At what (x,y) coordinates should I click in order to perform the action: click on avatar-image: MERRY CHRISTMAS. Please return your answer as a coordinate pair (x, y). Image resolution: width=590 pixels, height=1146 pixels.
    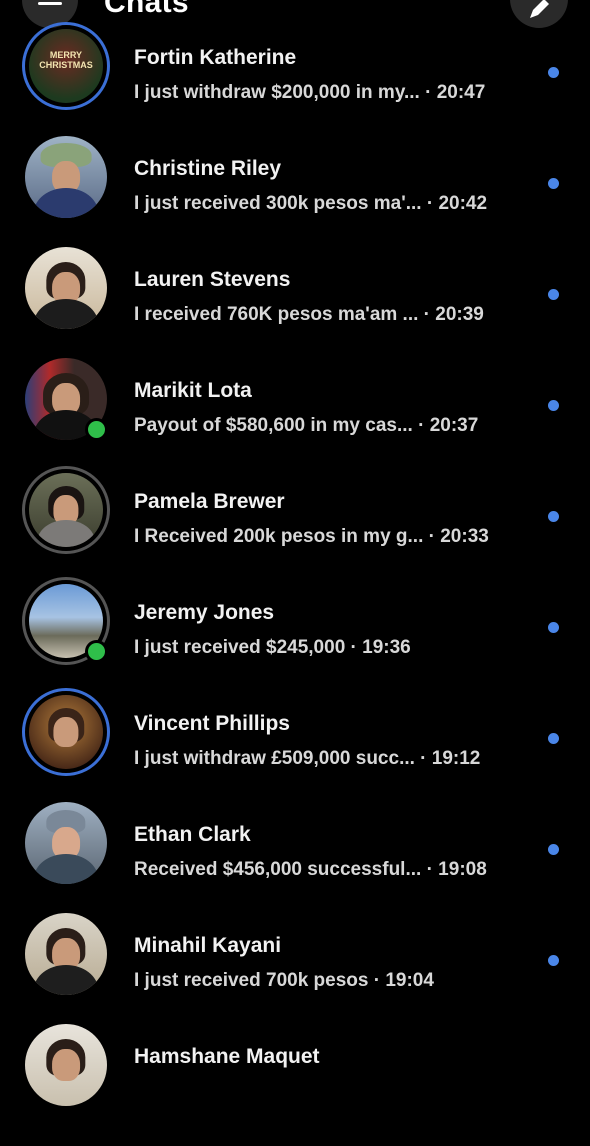
    Looking at the image, I should click on (66, 66).